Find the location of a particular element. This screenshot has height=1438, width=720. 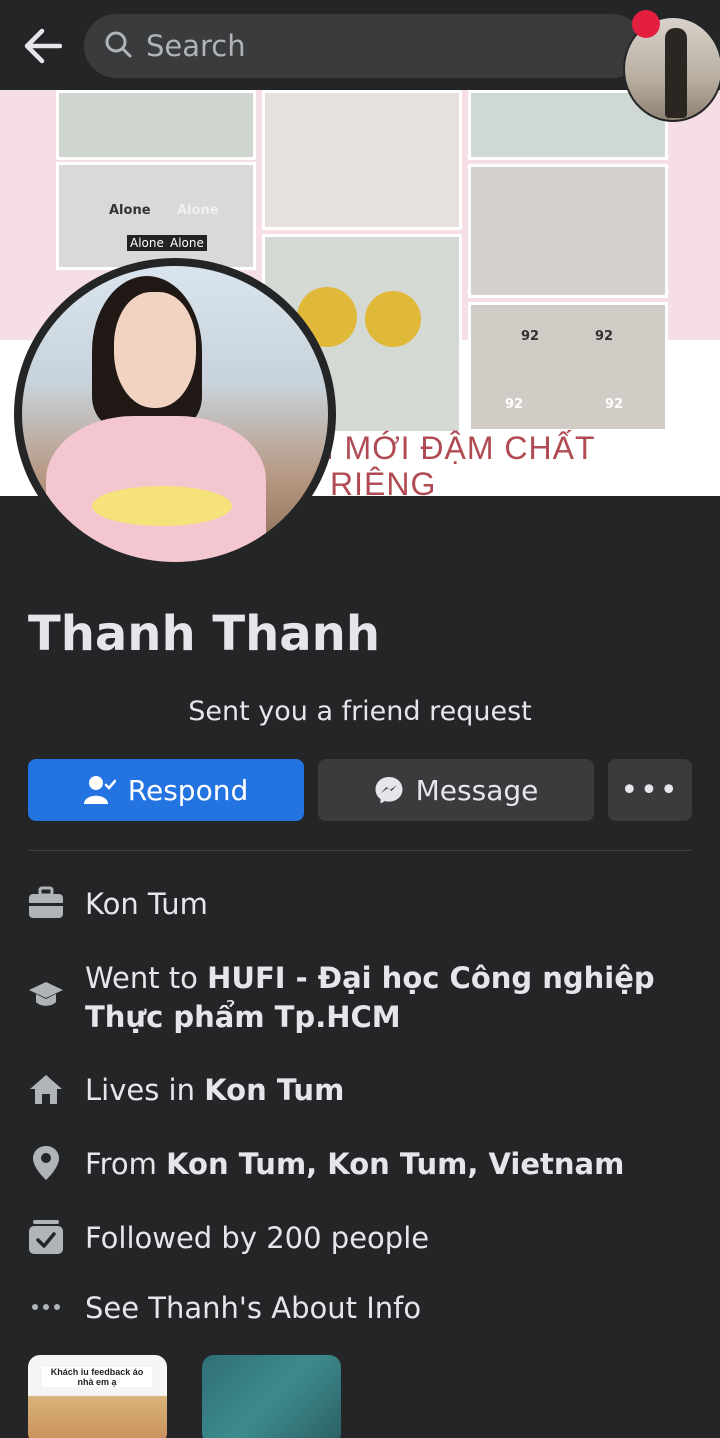

search-placeholder: Search is located at coordinates (196, 46).